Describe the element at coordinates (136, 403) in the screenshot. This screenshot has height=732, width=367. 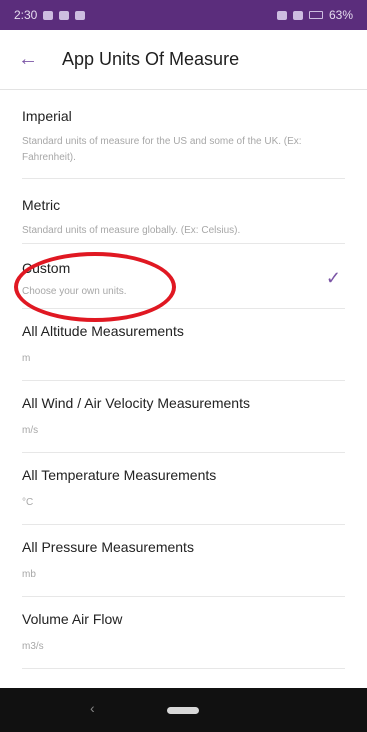
I see `unit-title: All Wind / Air Velocity Measurements` at that location.